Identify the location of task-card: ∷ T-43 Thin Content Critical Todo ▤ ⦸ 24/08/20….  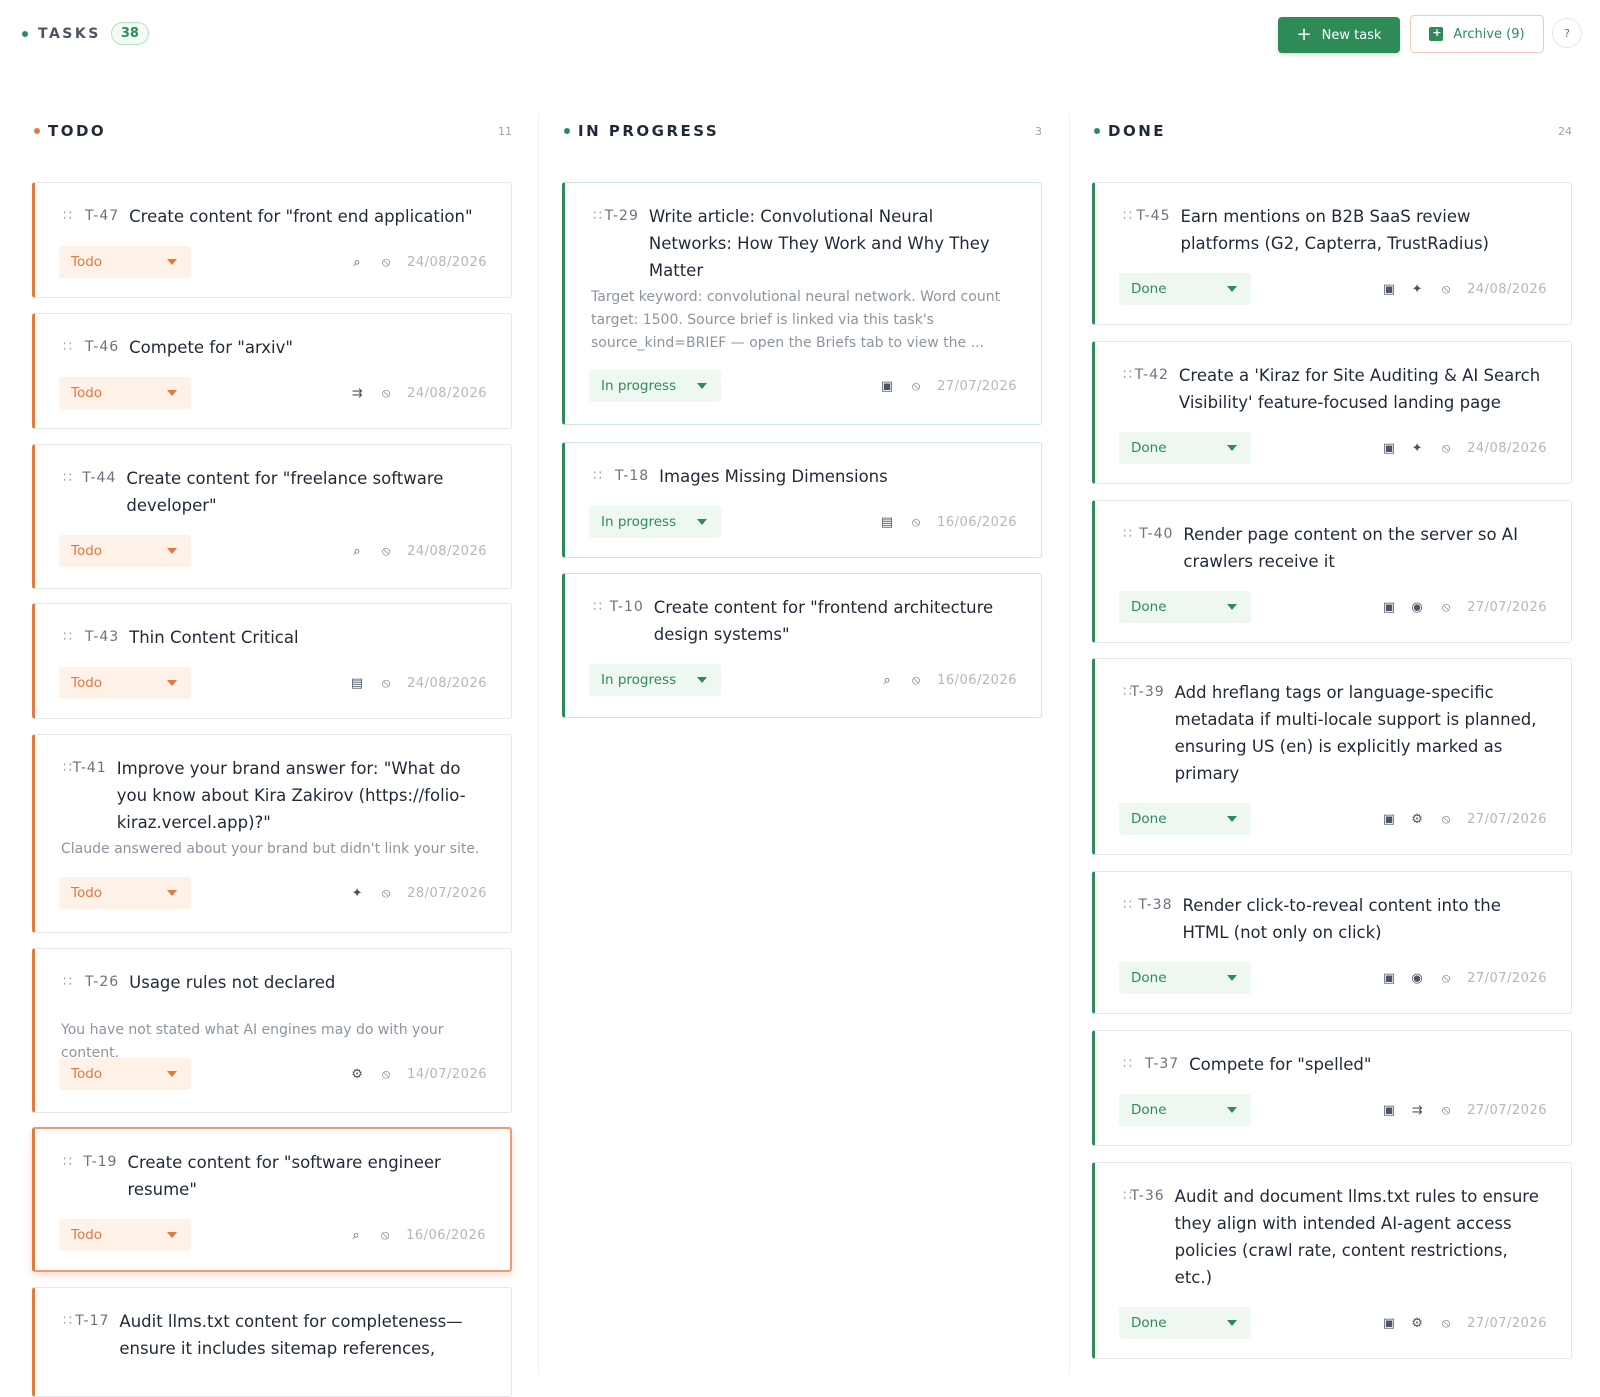
(272, 661).